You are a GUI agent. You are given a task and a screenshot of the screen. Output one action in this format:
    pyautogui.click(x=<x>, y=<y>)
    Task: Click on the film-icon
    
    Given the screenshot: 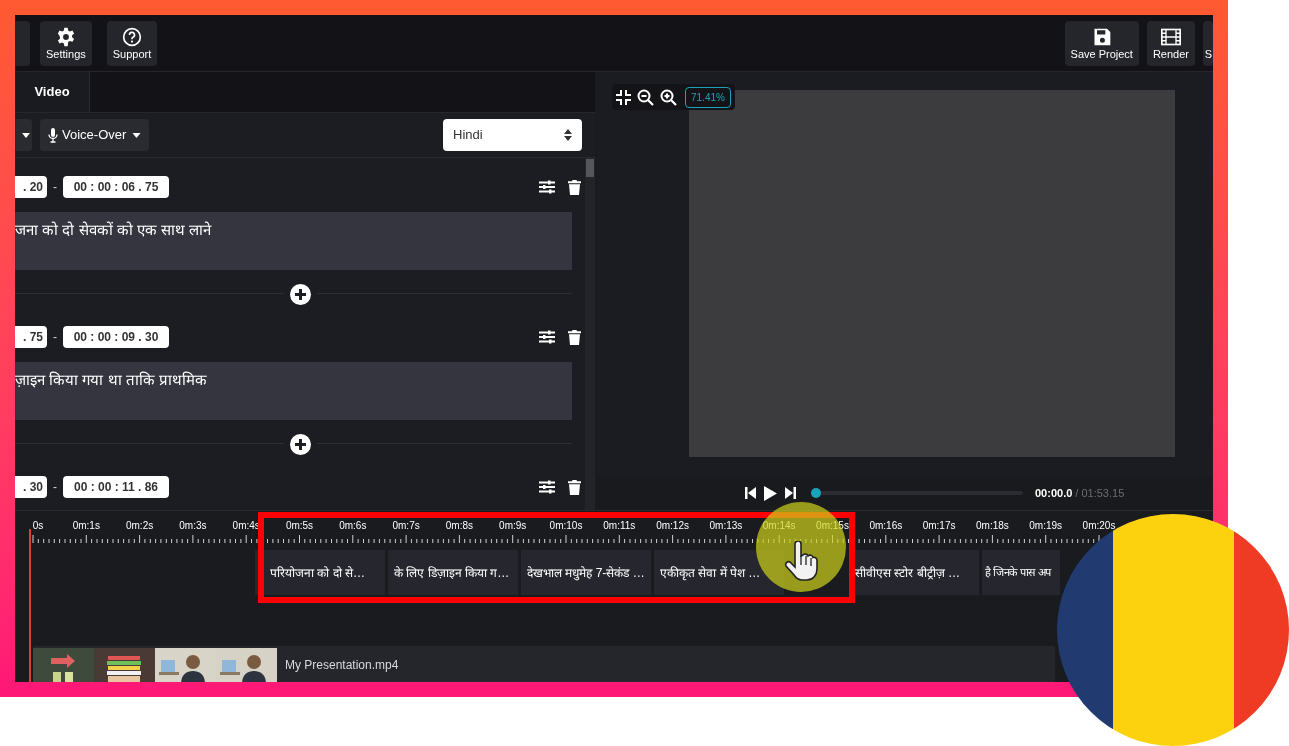 What is the action you would take?
    pyautogui.click(x=1170, y=36)
    